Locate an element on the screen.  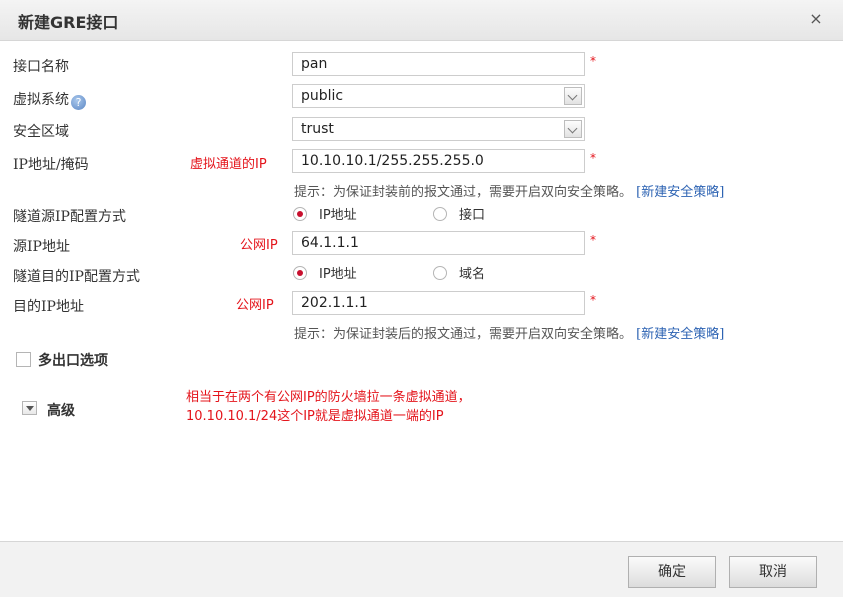
source-ip-annotation: 公网IP is located at coordinates (259, 245).